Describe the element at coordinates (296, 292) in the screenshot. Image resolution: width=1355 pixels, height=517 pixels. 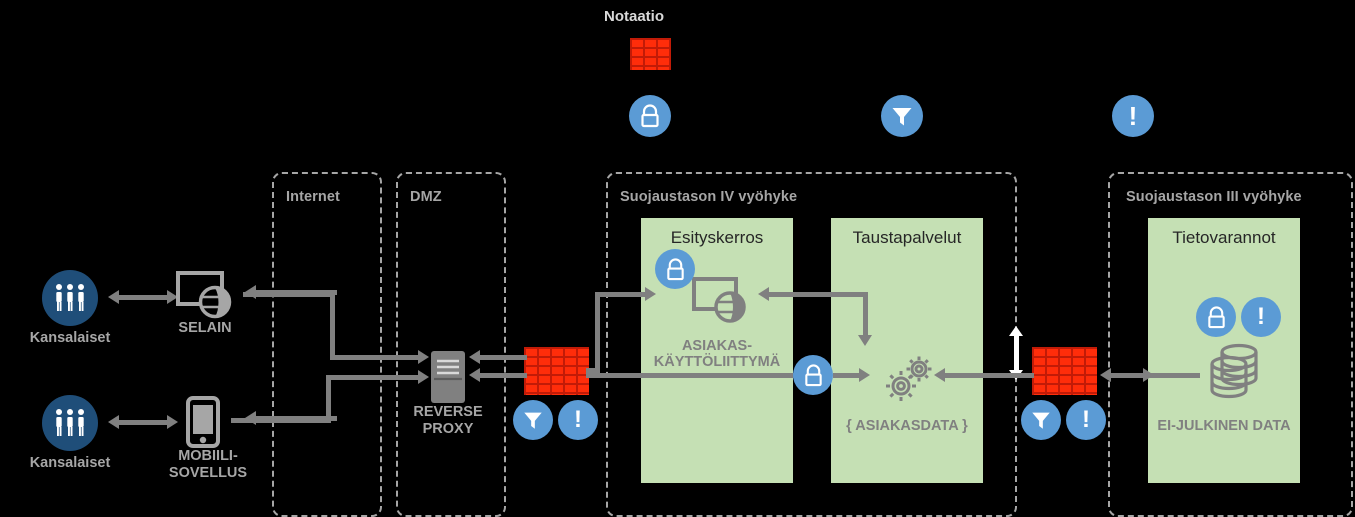
I see `connector-return-browser-h` at that location.